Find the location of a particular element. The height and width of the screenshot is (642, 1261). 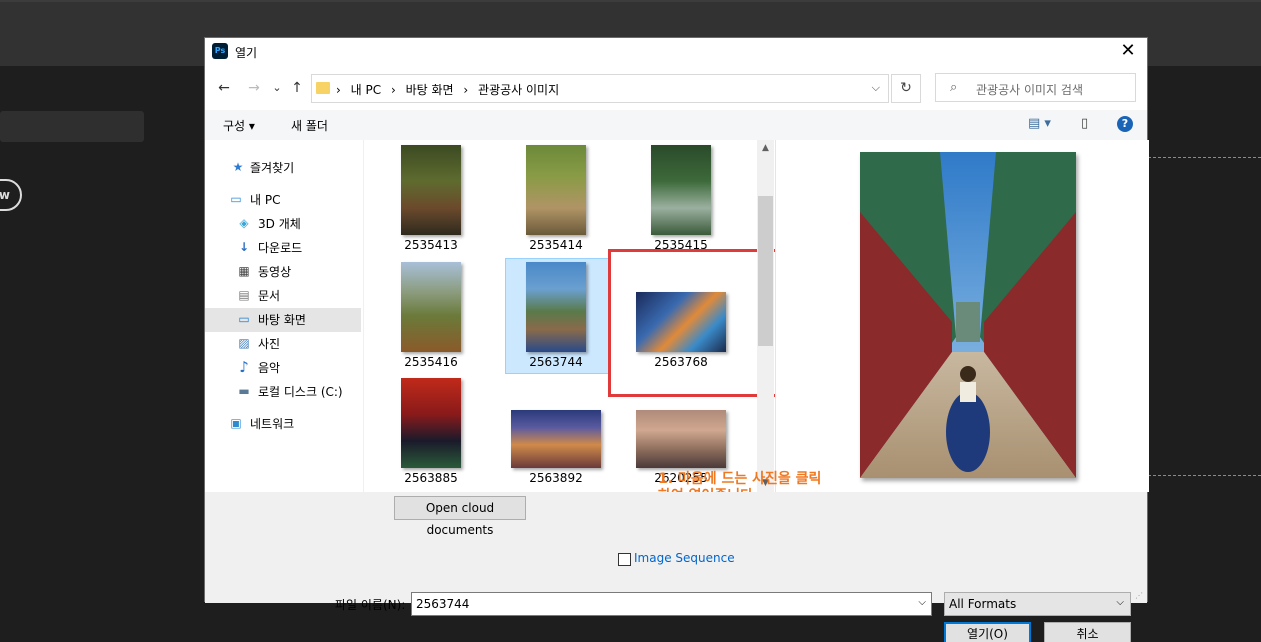

sidebar-item-label: 로컬 디스크 (C:) is located at coordinates (300, 392).